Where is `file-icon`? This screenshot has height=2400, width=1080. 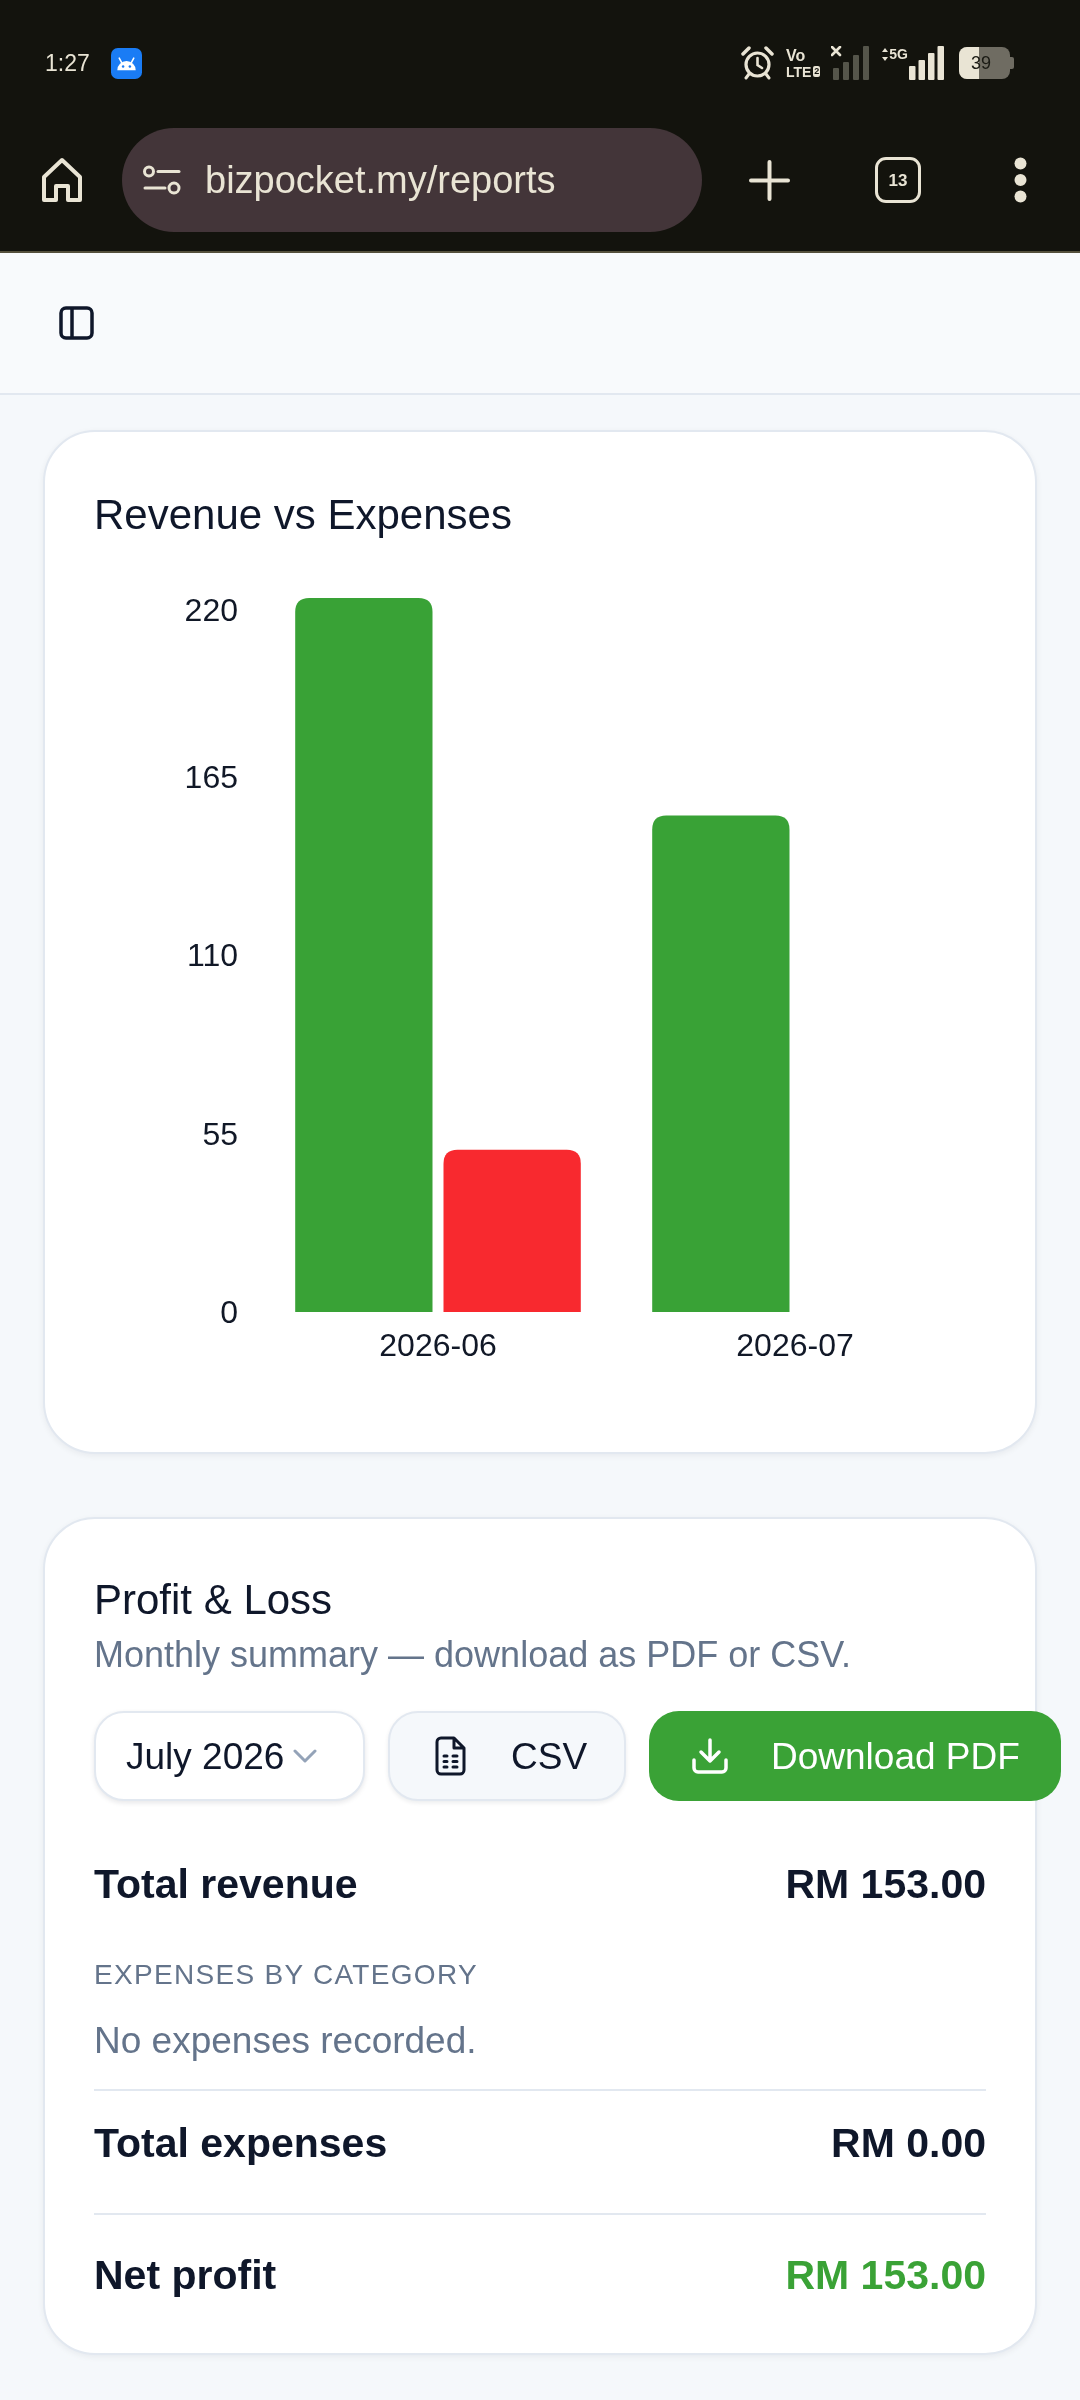 file-icon is located at coordinates (450, 1756).